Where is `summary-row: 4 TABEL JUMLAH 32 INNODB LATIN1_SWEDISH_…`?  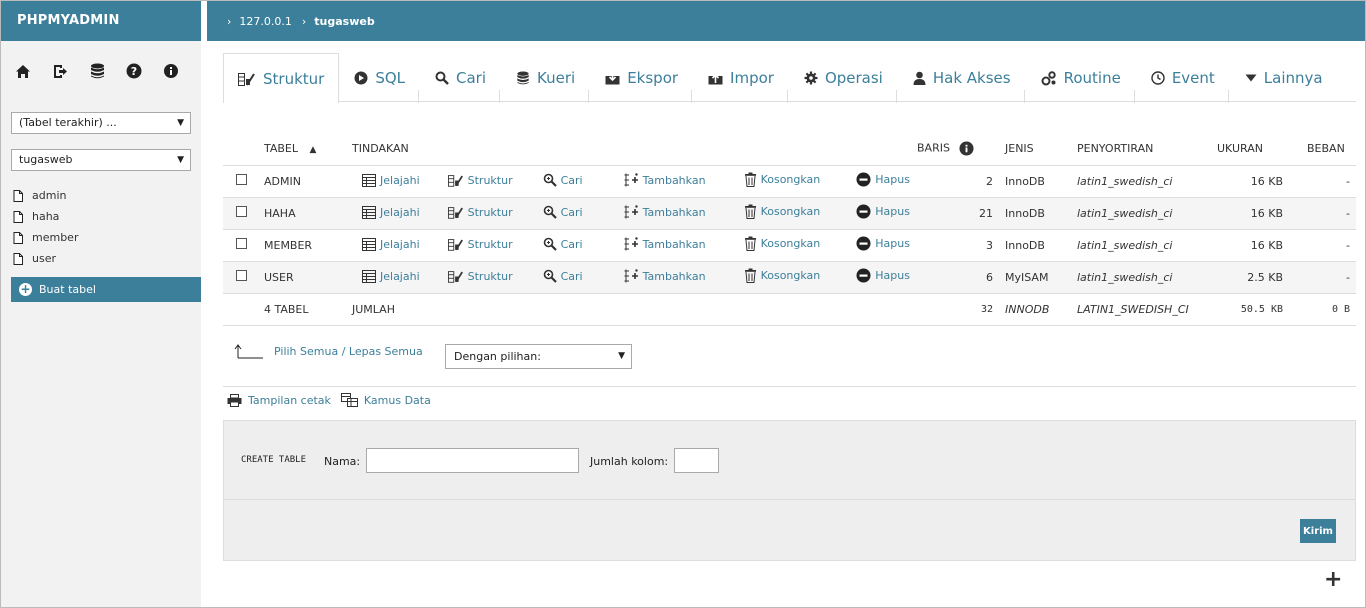
summary-row: 4 TABEL JUMLAH 32 INNODB LATIN1_SWEDISH_… is located at coordinates (789, 309).